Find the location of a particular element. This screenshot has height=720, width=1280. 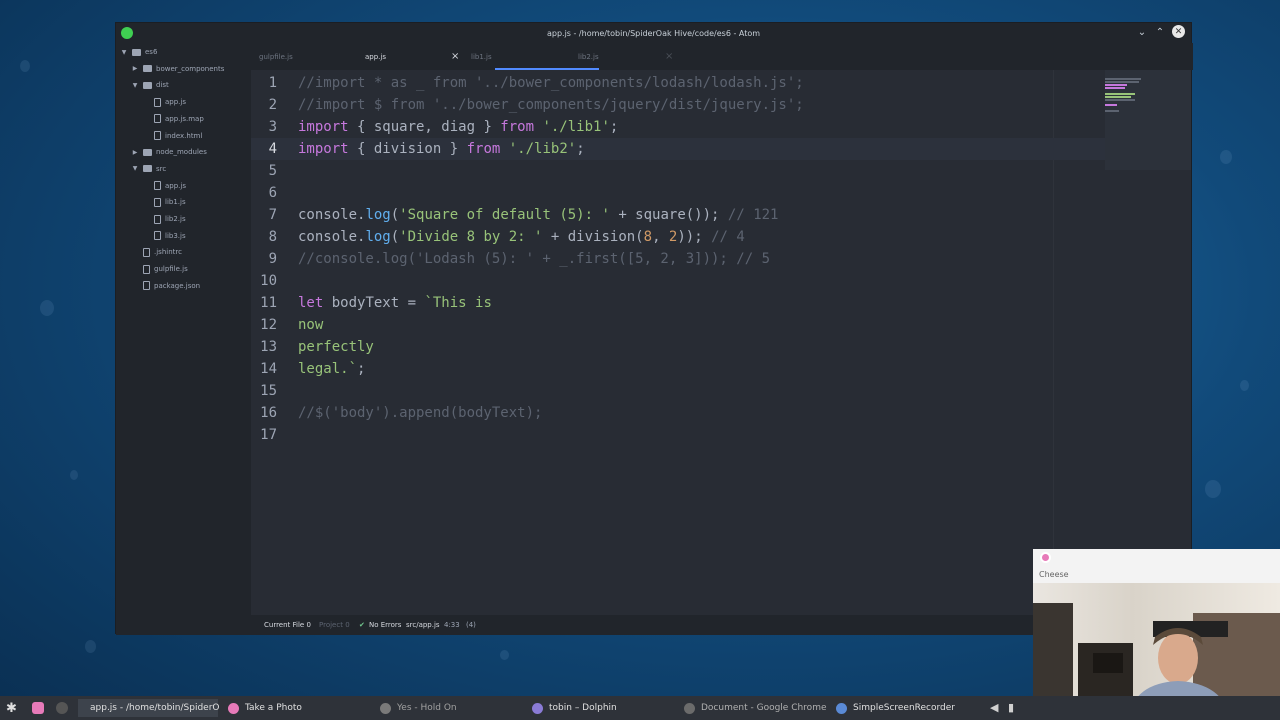

taskbar-item-hold-on: Yes - Hold On is located at coordinates (418, 708).